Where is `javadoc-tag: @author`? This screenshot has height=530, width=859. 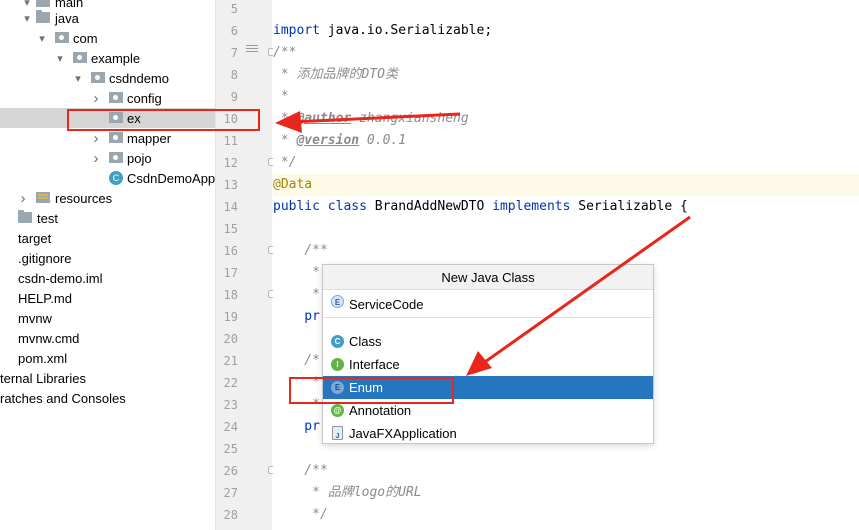 javadoc-tag: @author is located at coordinates (324, 118).